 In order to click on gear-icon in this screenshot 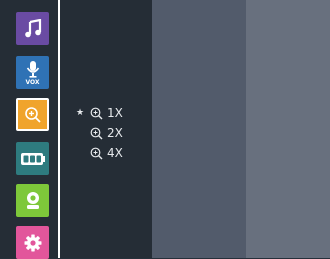, I will do `click(32, 242)`.